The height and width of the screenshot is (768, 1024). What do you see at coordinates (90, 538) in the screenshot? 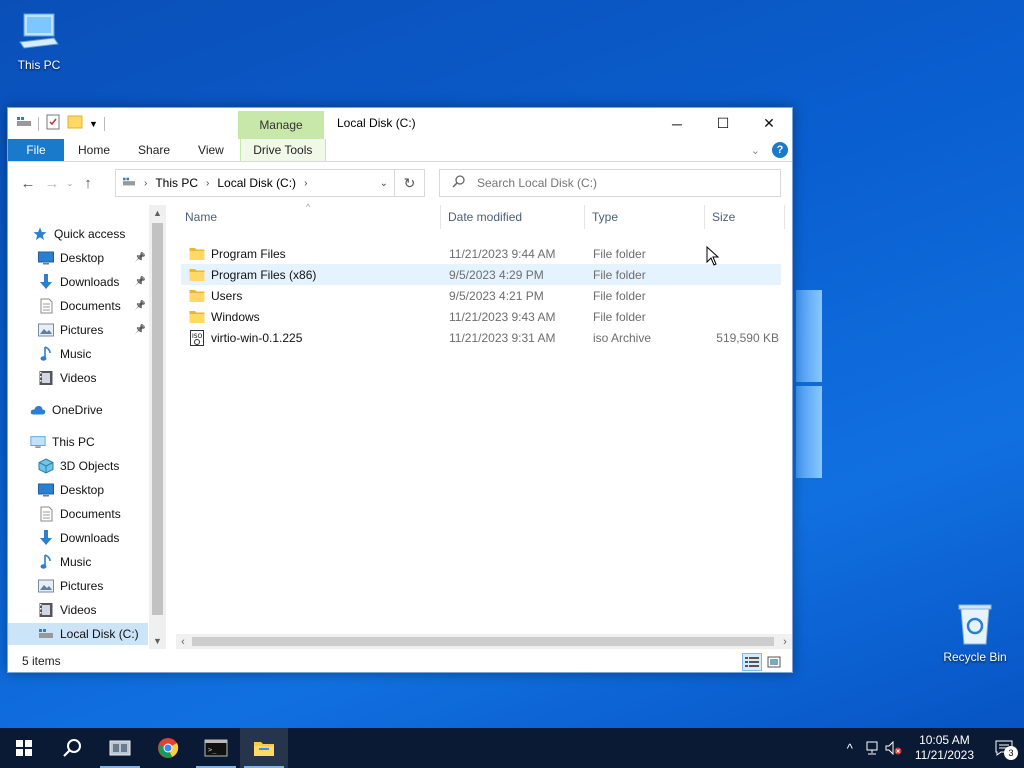
I see `sidebar-item-label: Downloads` at bounding box center [90, 538].